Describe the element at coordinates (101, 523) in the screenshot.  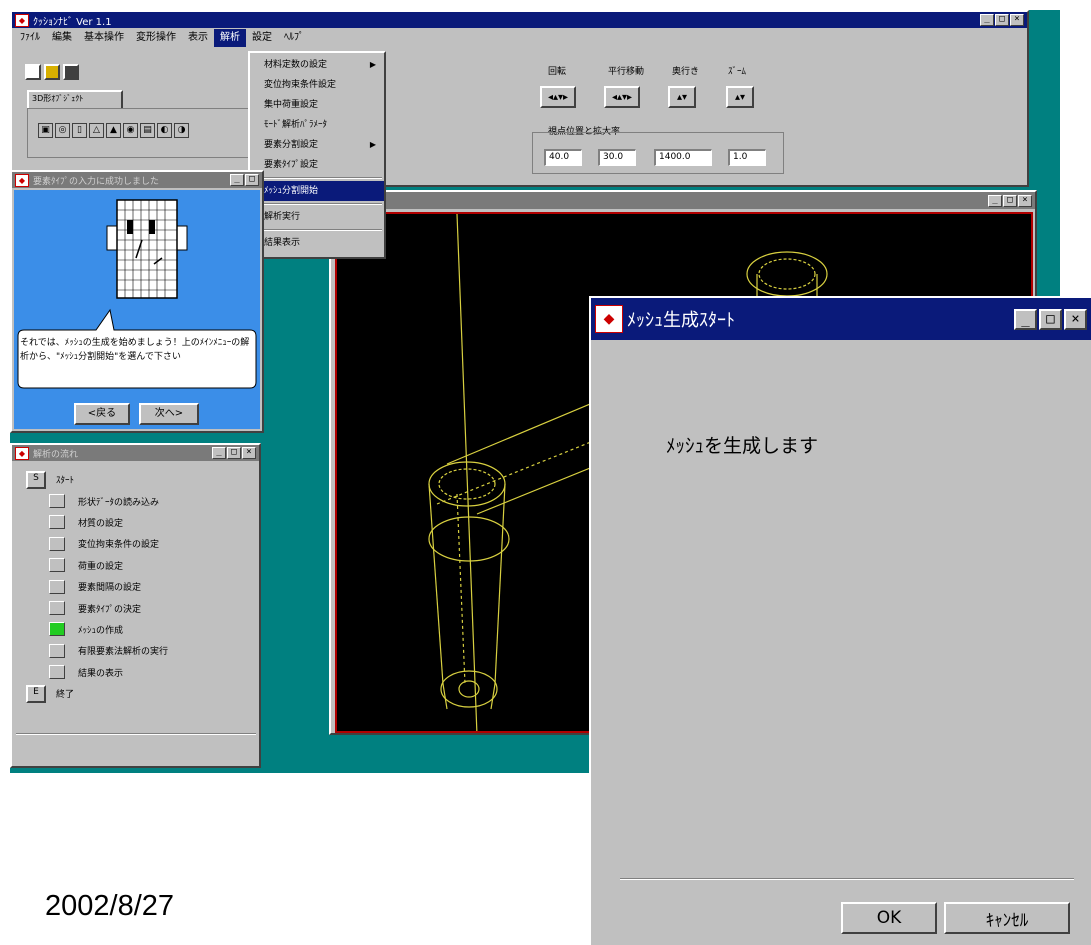
I see `step-label: 材質の設定` at that location.